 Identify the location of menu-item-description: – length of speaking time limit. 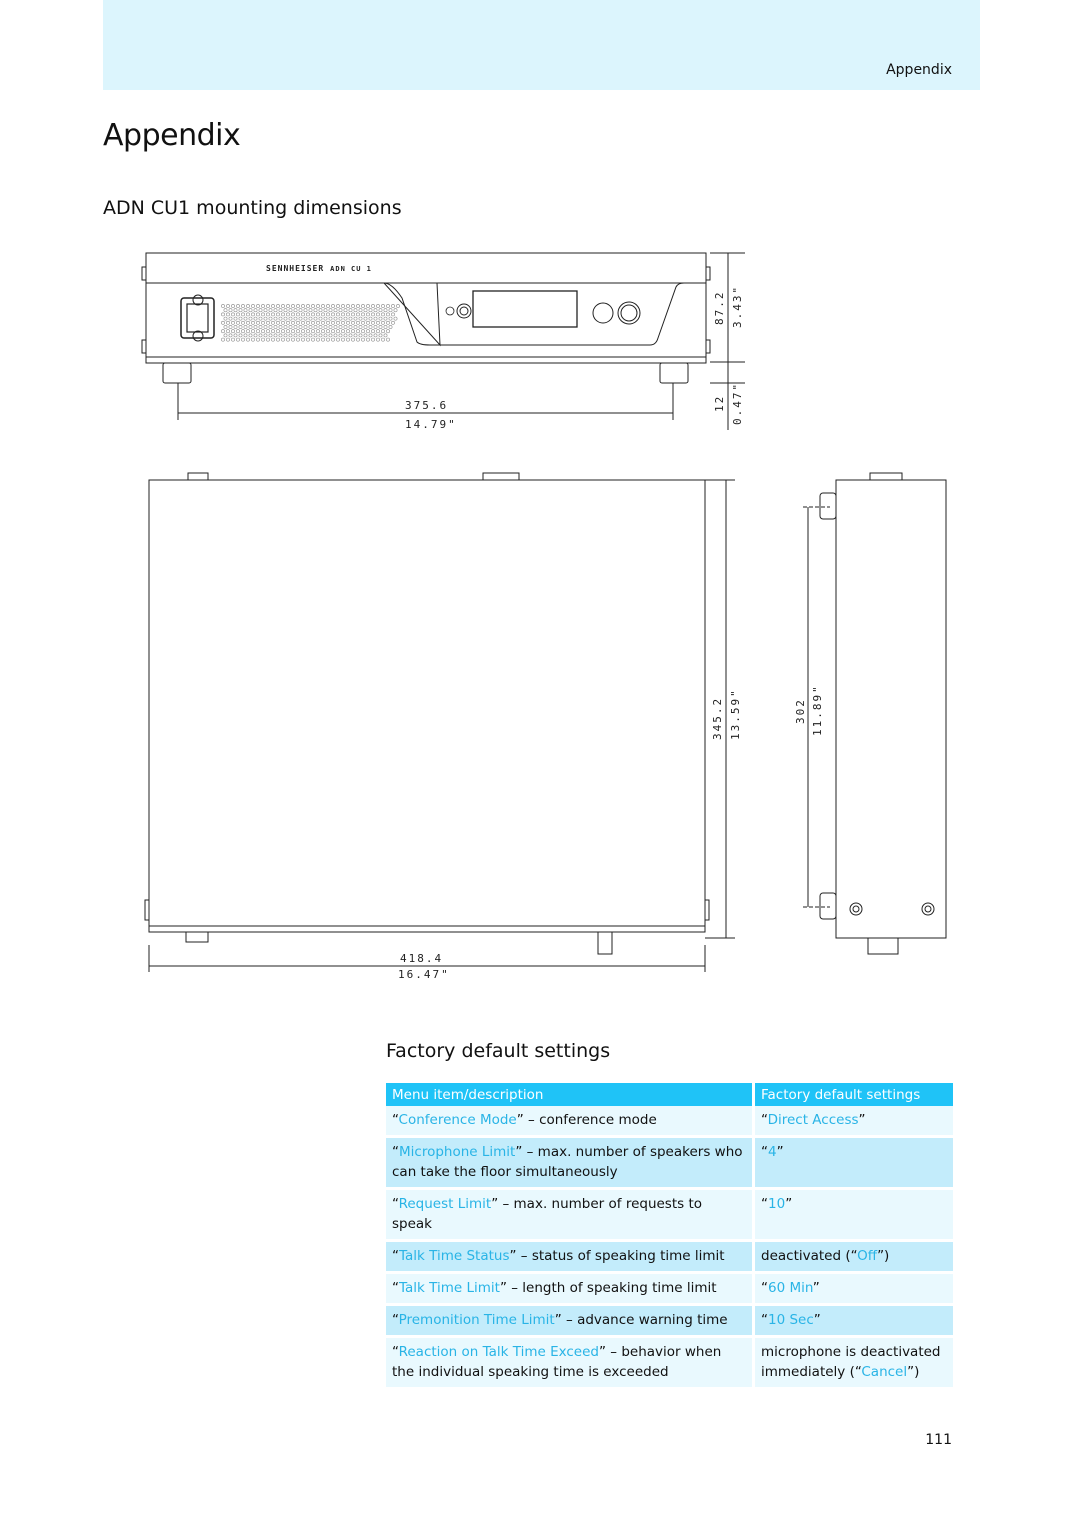
(611, 1288).